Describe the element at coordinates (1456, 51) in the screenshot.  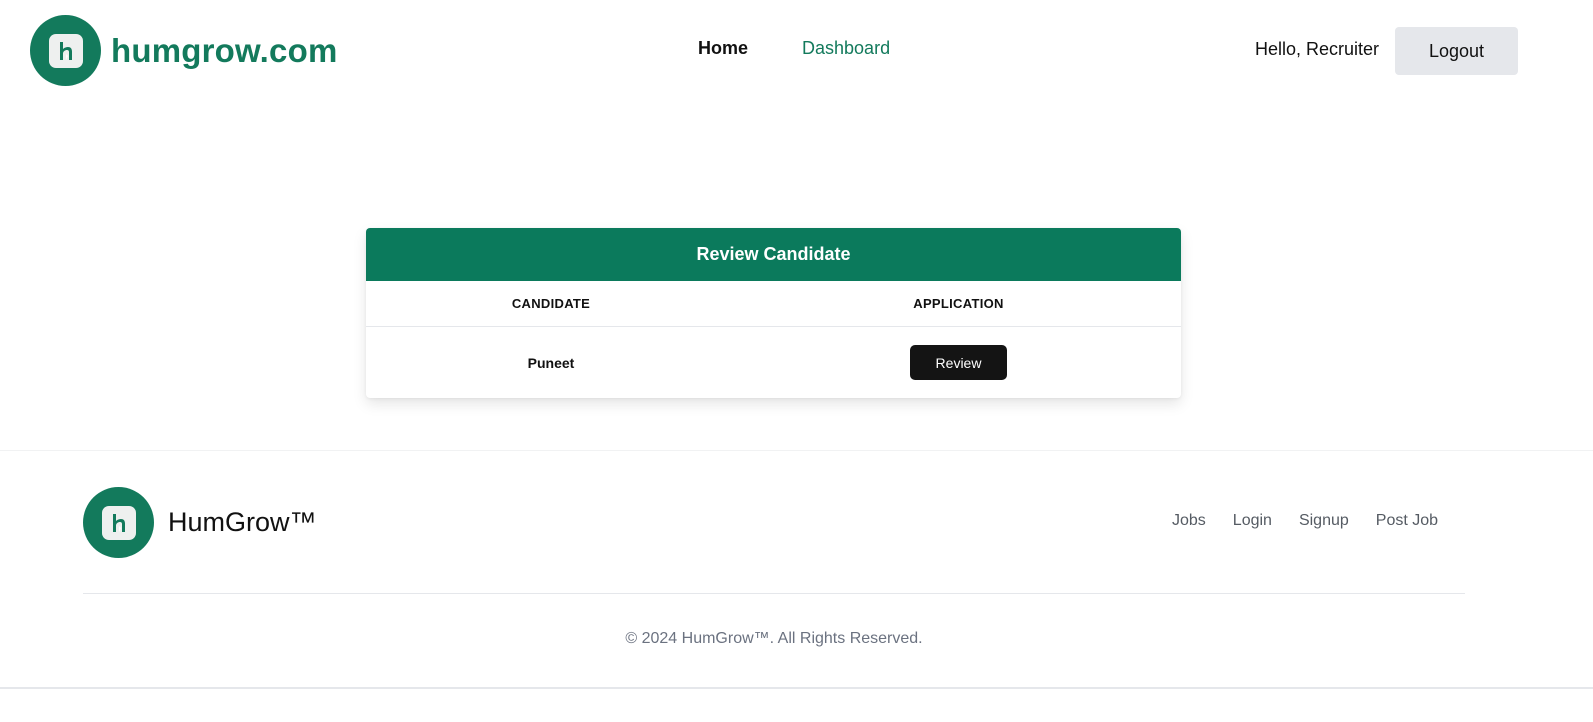
I see `logout-button: Logout` at that location.